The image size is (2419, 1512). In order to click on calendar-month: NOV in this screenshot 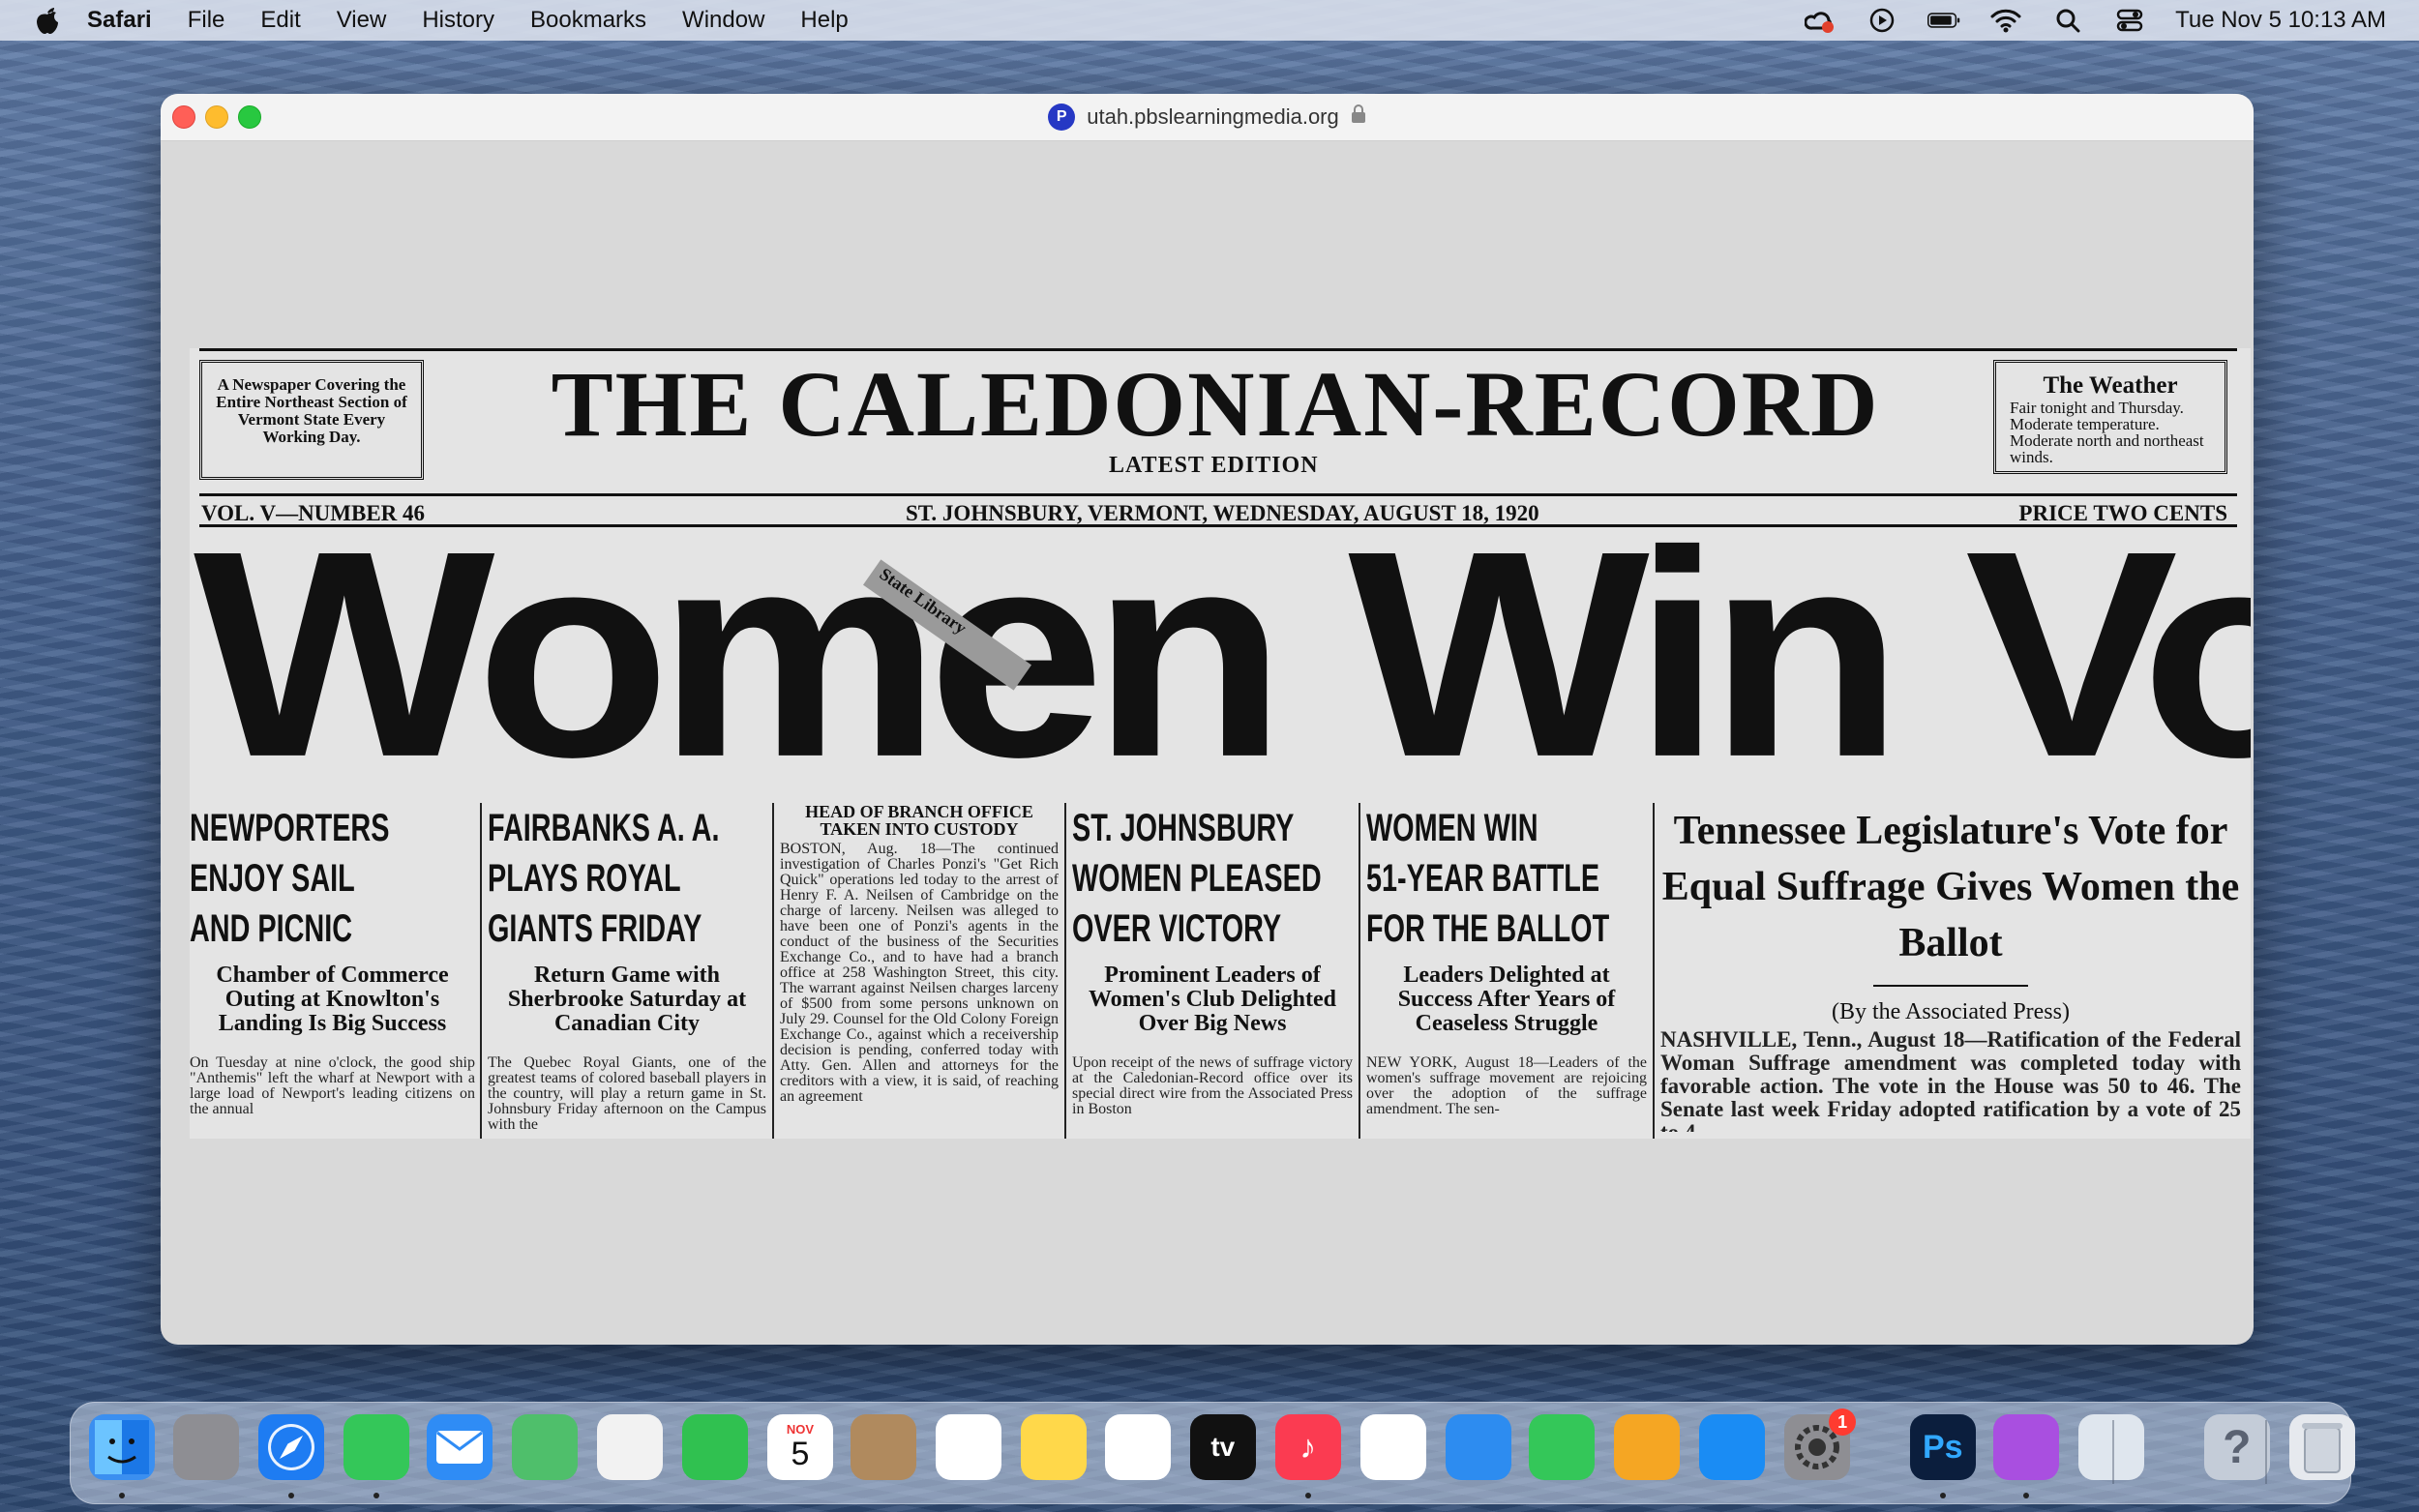, I will do `click(801, 1430)`.